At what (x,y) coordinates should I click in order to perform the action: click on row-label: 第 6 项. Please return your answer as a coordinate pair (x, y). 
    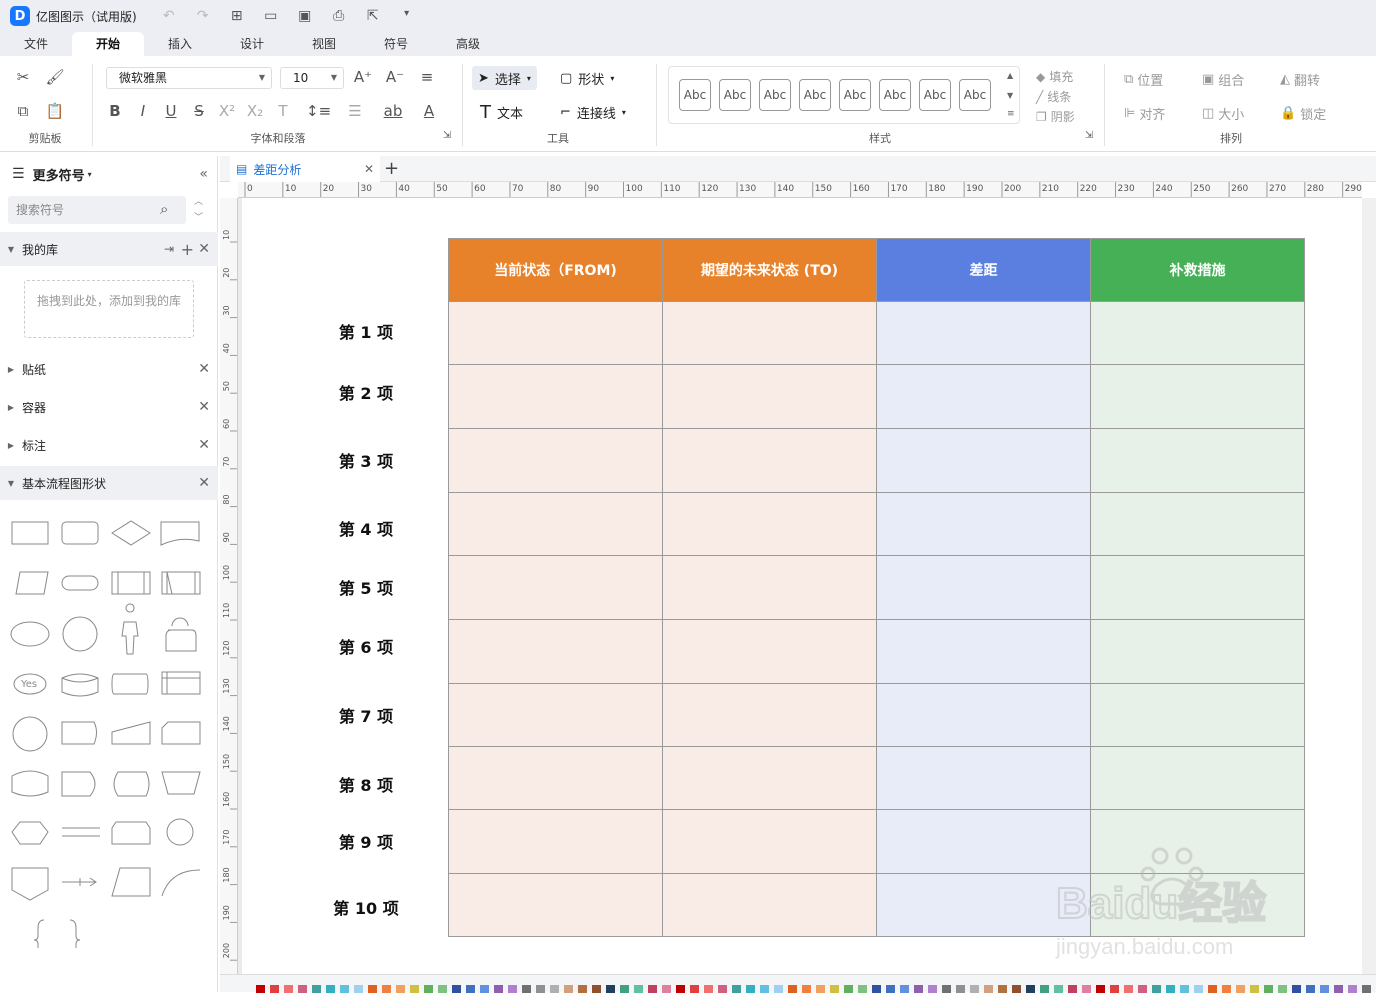
    Looking at the image, I should click on (366, 646).